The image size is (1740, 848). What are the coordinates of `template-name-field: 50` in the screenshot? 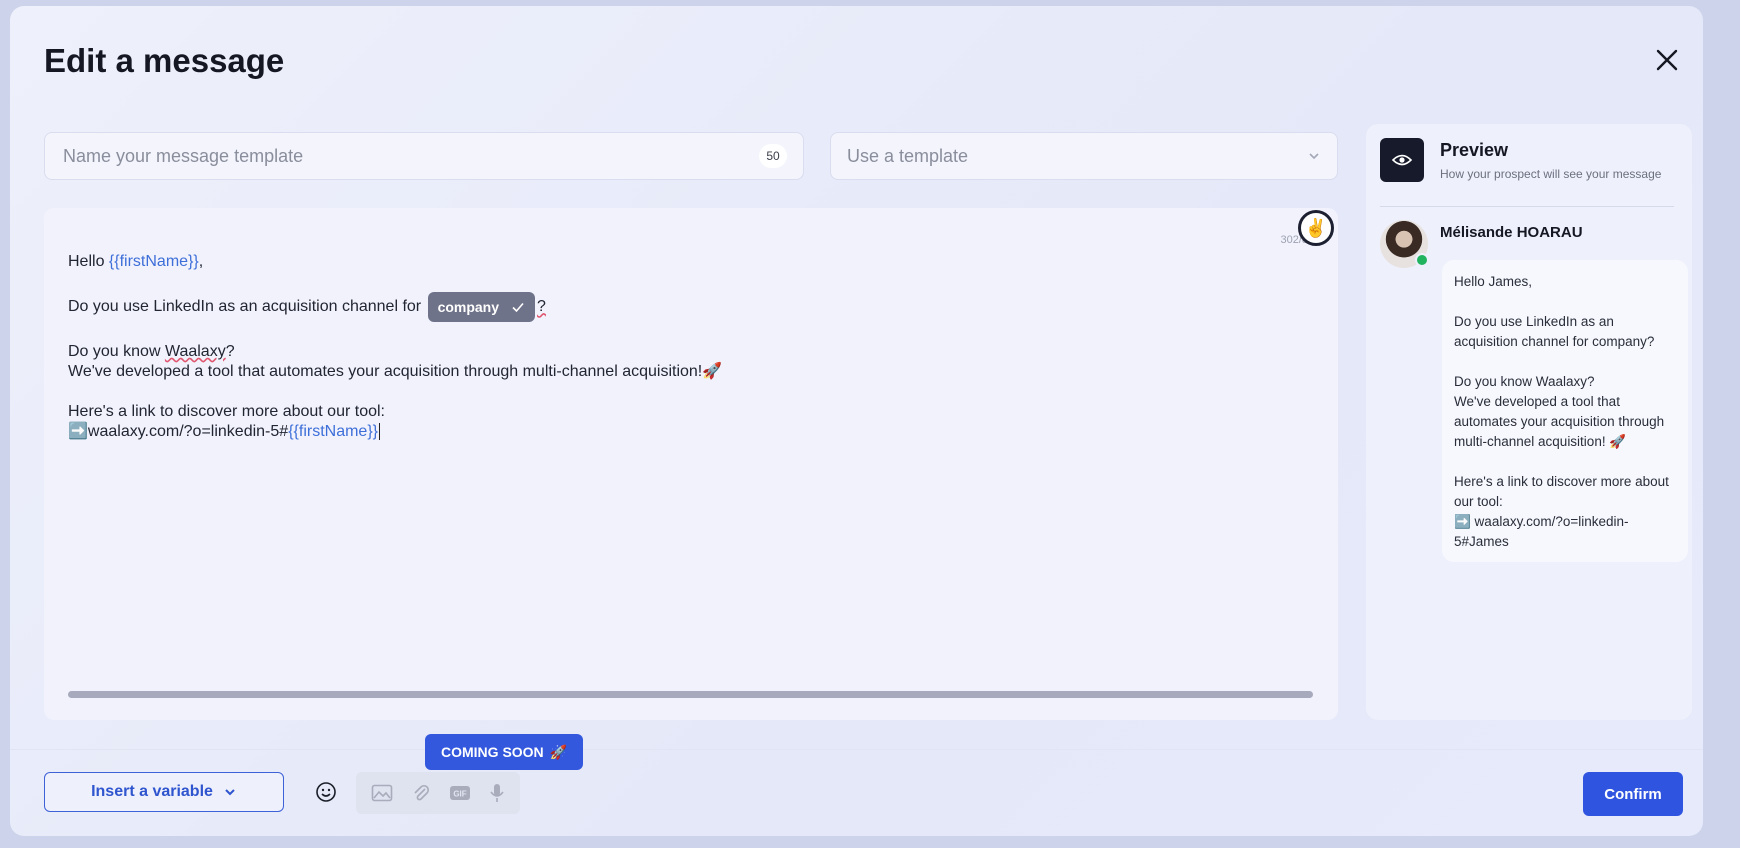 It's located at (424, 156).